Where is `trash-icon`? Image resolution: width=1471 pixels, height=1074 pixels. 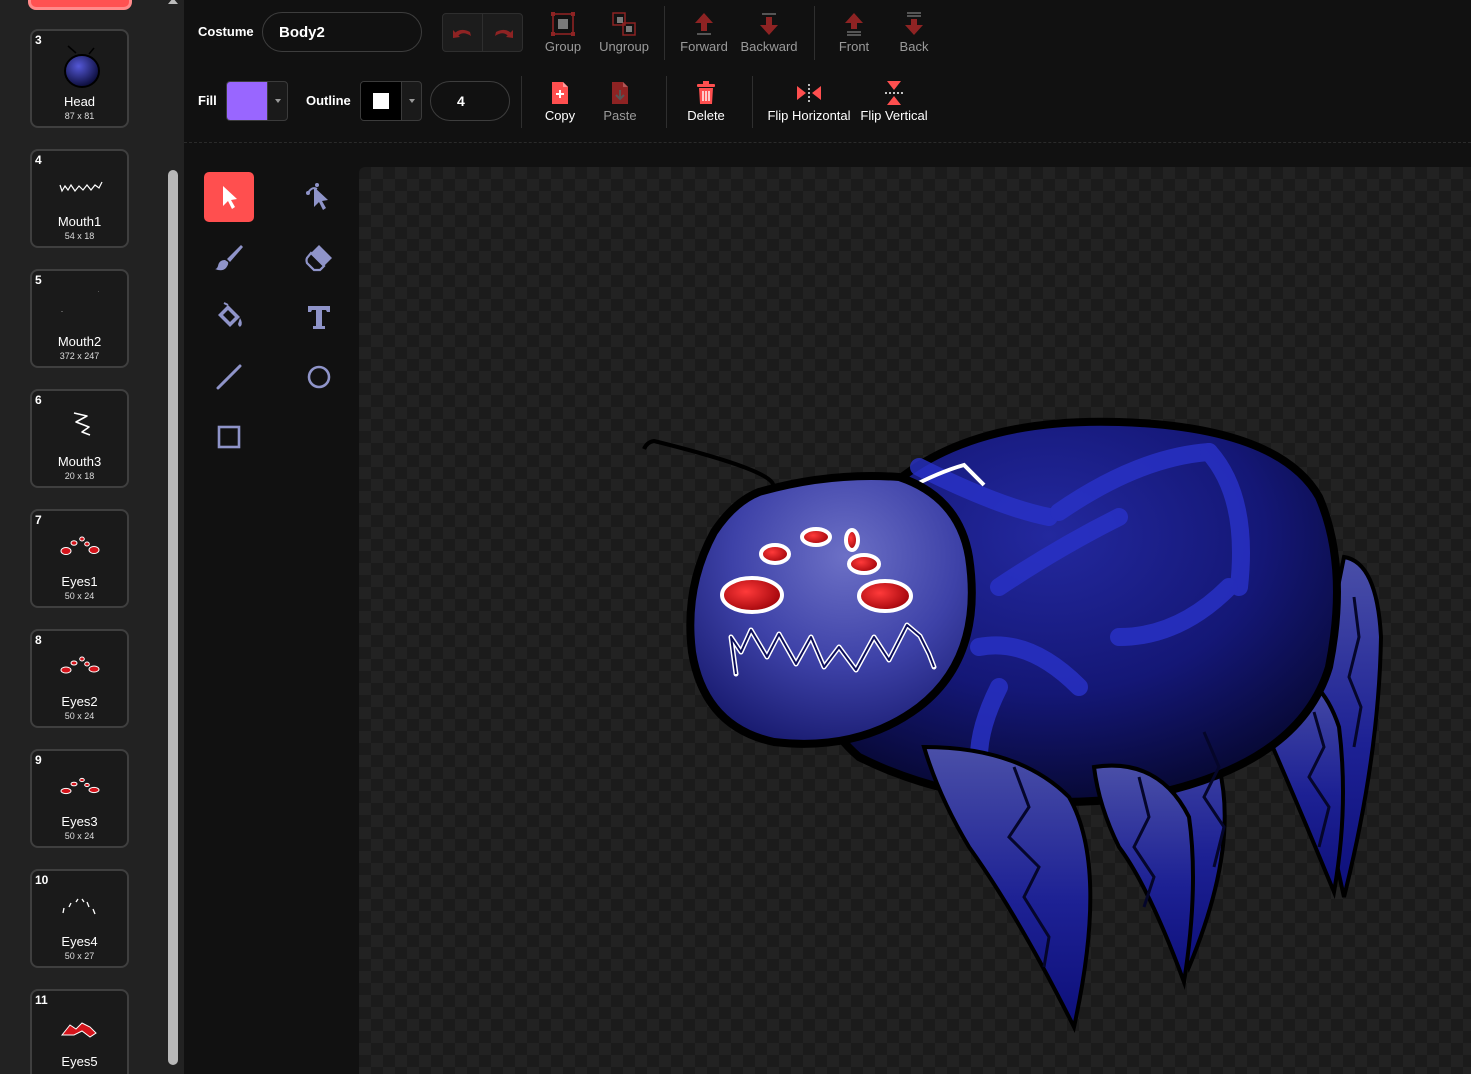
trash-icon is located at coordinates (706, 92).